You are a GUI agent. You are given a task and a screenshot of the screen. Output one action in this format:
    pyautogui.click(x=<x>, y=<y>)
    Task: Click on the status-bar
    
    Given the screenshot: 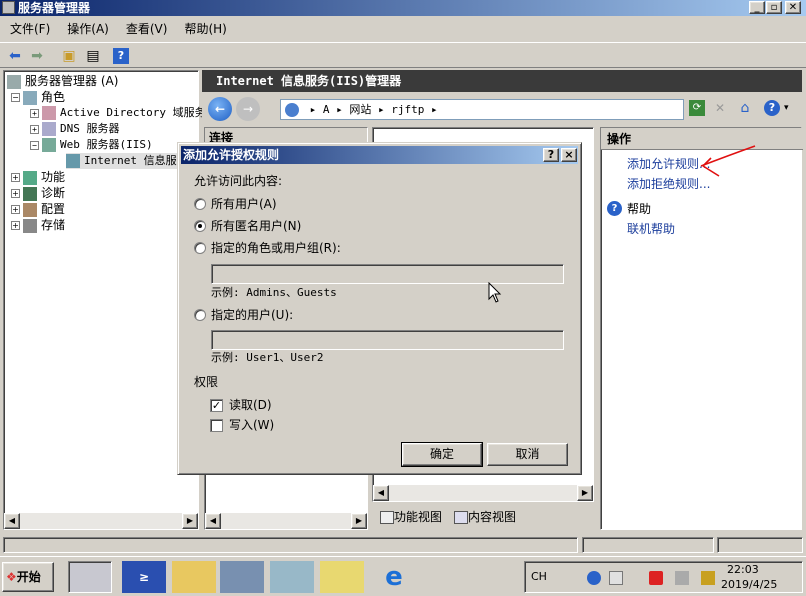 What is the action you would take?
    pyautogui.click(x=403, y=545)
    